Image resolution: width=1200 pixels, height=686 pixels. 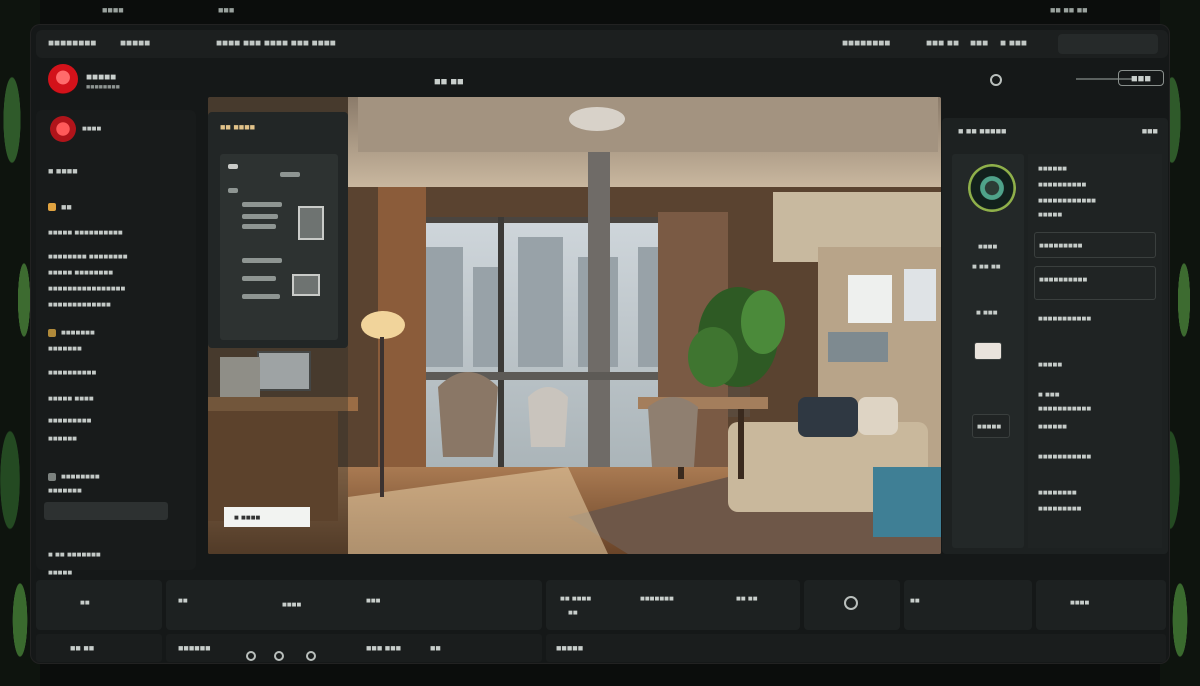 I want to click on sidebar-item-12: ■■■■■■■■, so click(x=74, y=476).